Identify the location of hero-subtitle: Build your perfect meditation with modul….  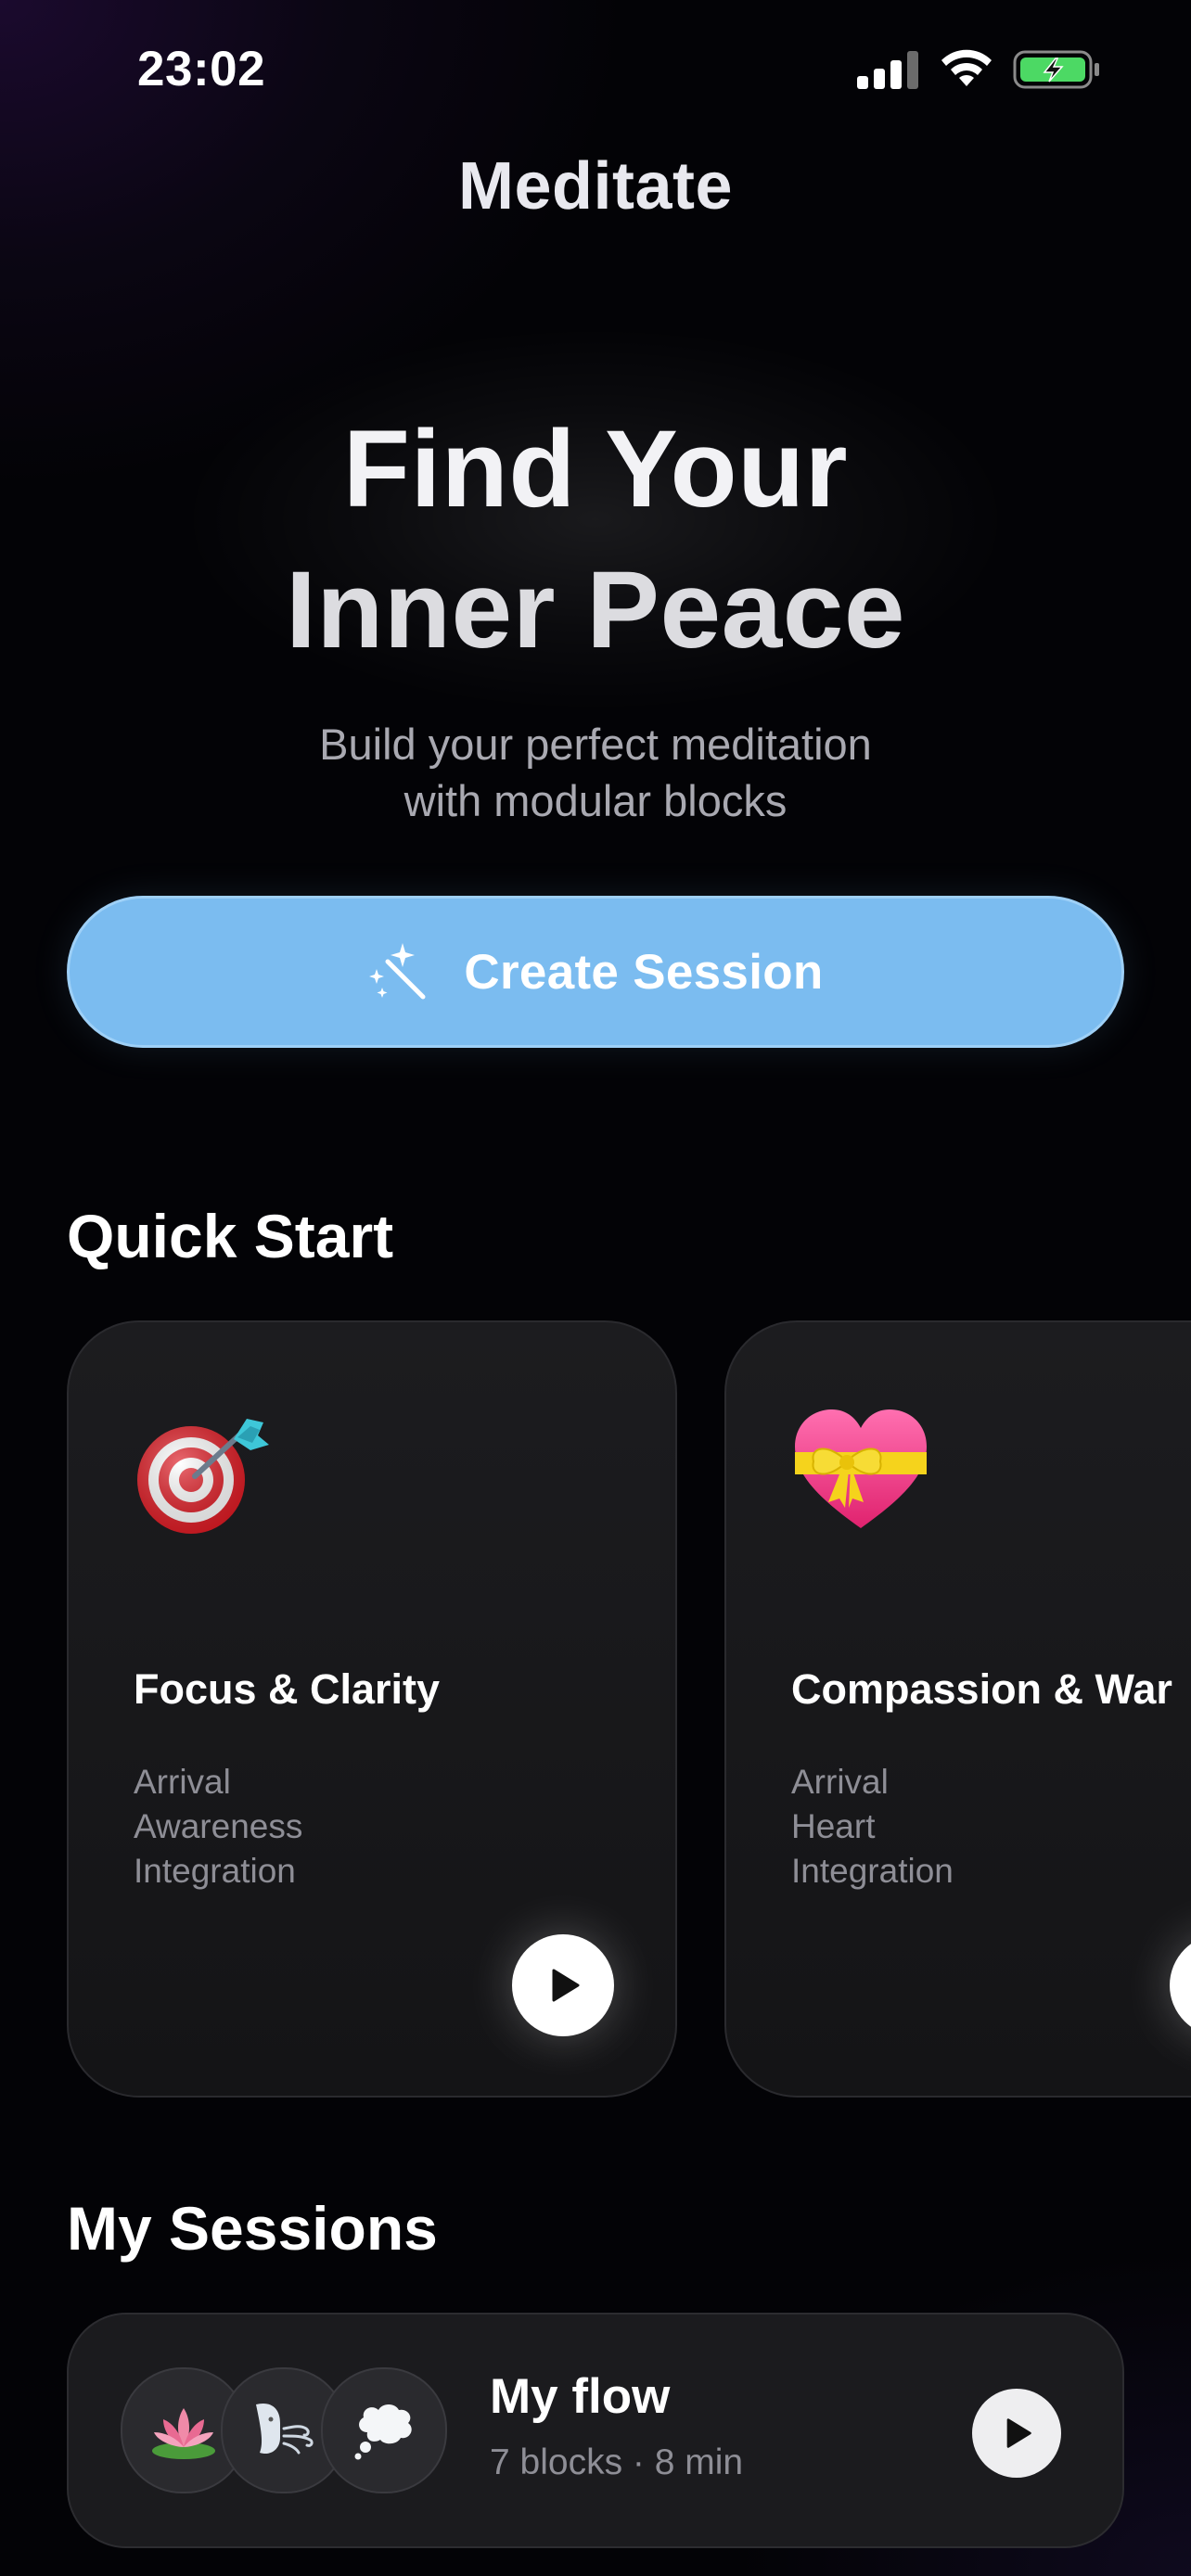
(595, 772).